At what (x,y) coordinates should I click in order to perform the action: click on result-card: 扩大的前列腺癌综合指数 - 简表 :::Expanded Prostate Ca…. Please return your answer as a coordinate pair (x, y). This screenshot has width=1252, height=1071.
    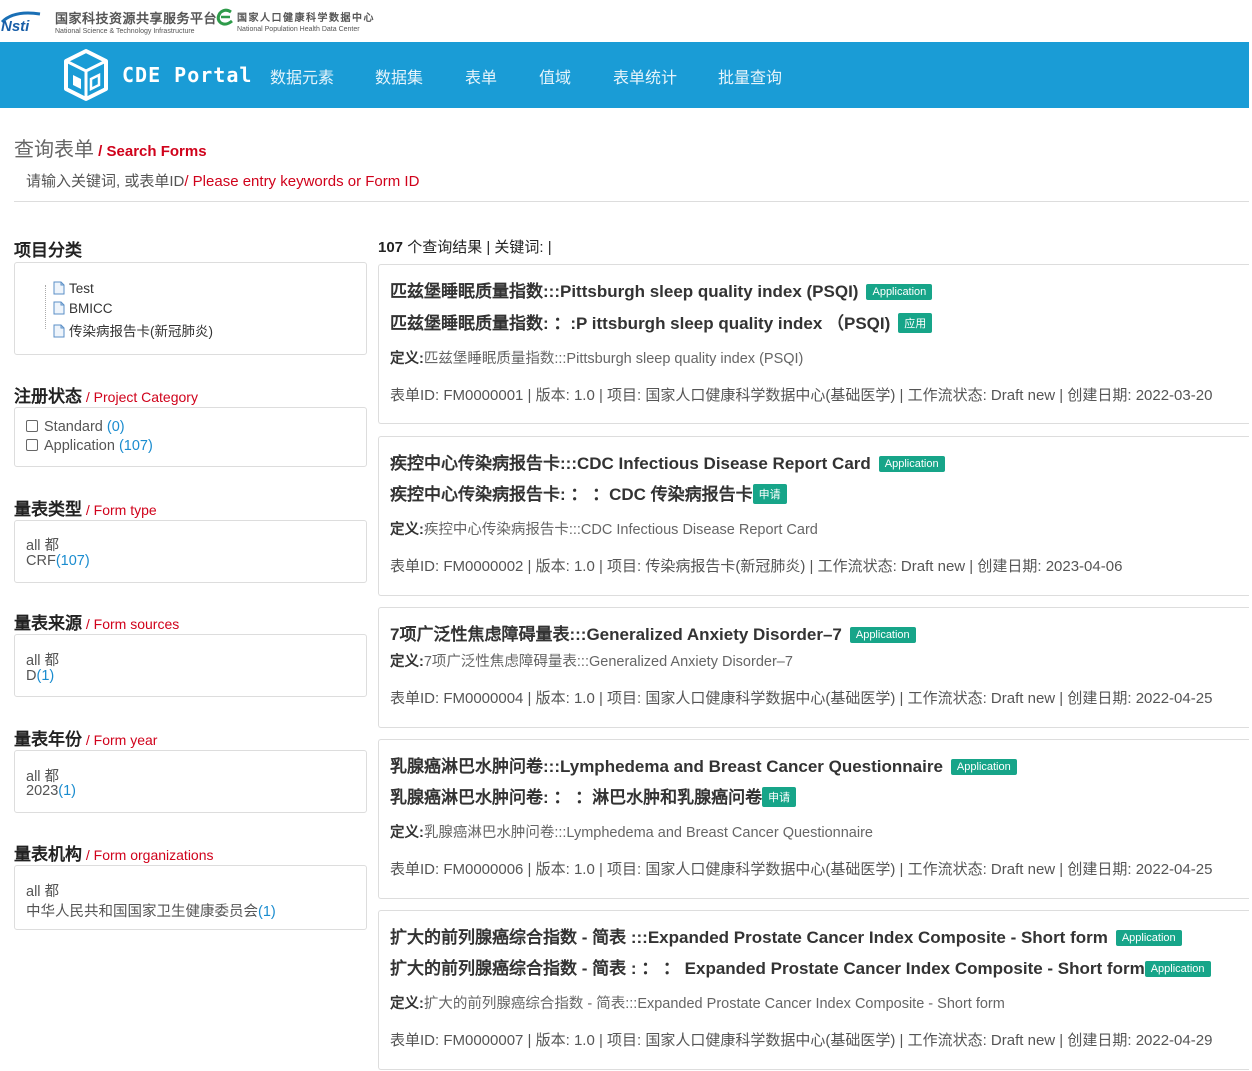
    Looking at the image, I should click on (813, 990).